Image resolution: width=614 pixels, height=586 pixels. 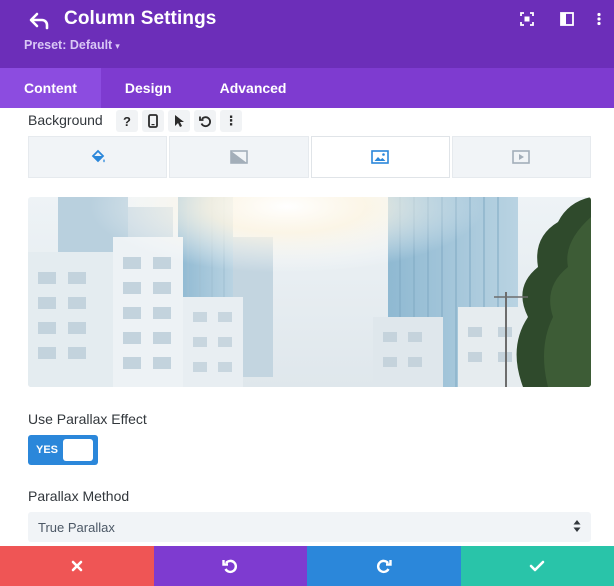 I want to click on parallax-toggle: YES, so click(x=63, y=450).